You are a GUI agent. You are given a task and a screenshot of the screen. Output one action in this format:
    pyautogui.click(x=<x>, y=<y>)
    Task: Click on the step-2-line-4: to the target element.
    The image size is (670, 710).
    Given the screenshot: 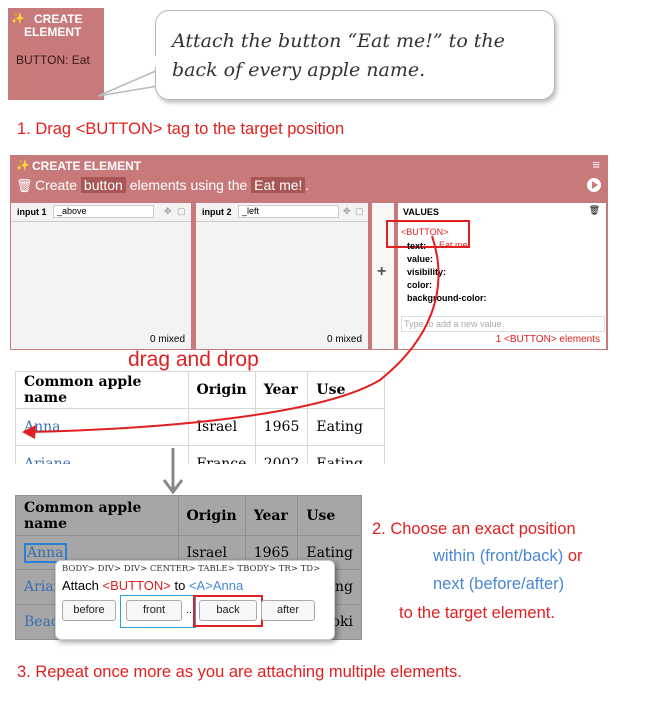 What is the action you would take?
    pyautogui.click(x=477, y=613)
    